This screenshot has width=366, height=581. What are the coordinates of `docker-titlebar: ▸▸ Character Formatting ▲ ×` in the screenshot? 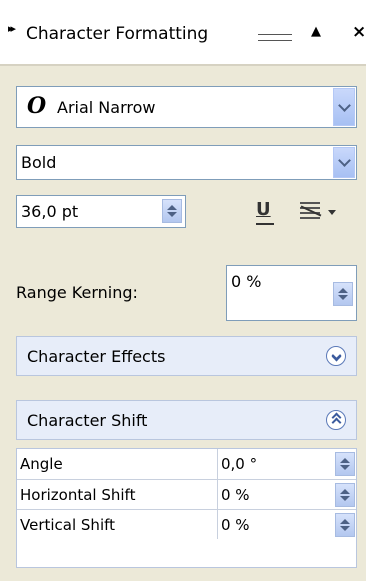 It's located at (183, 32).